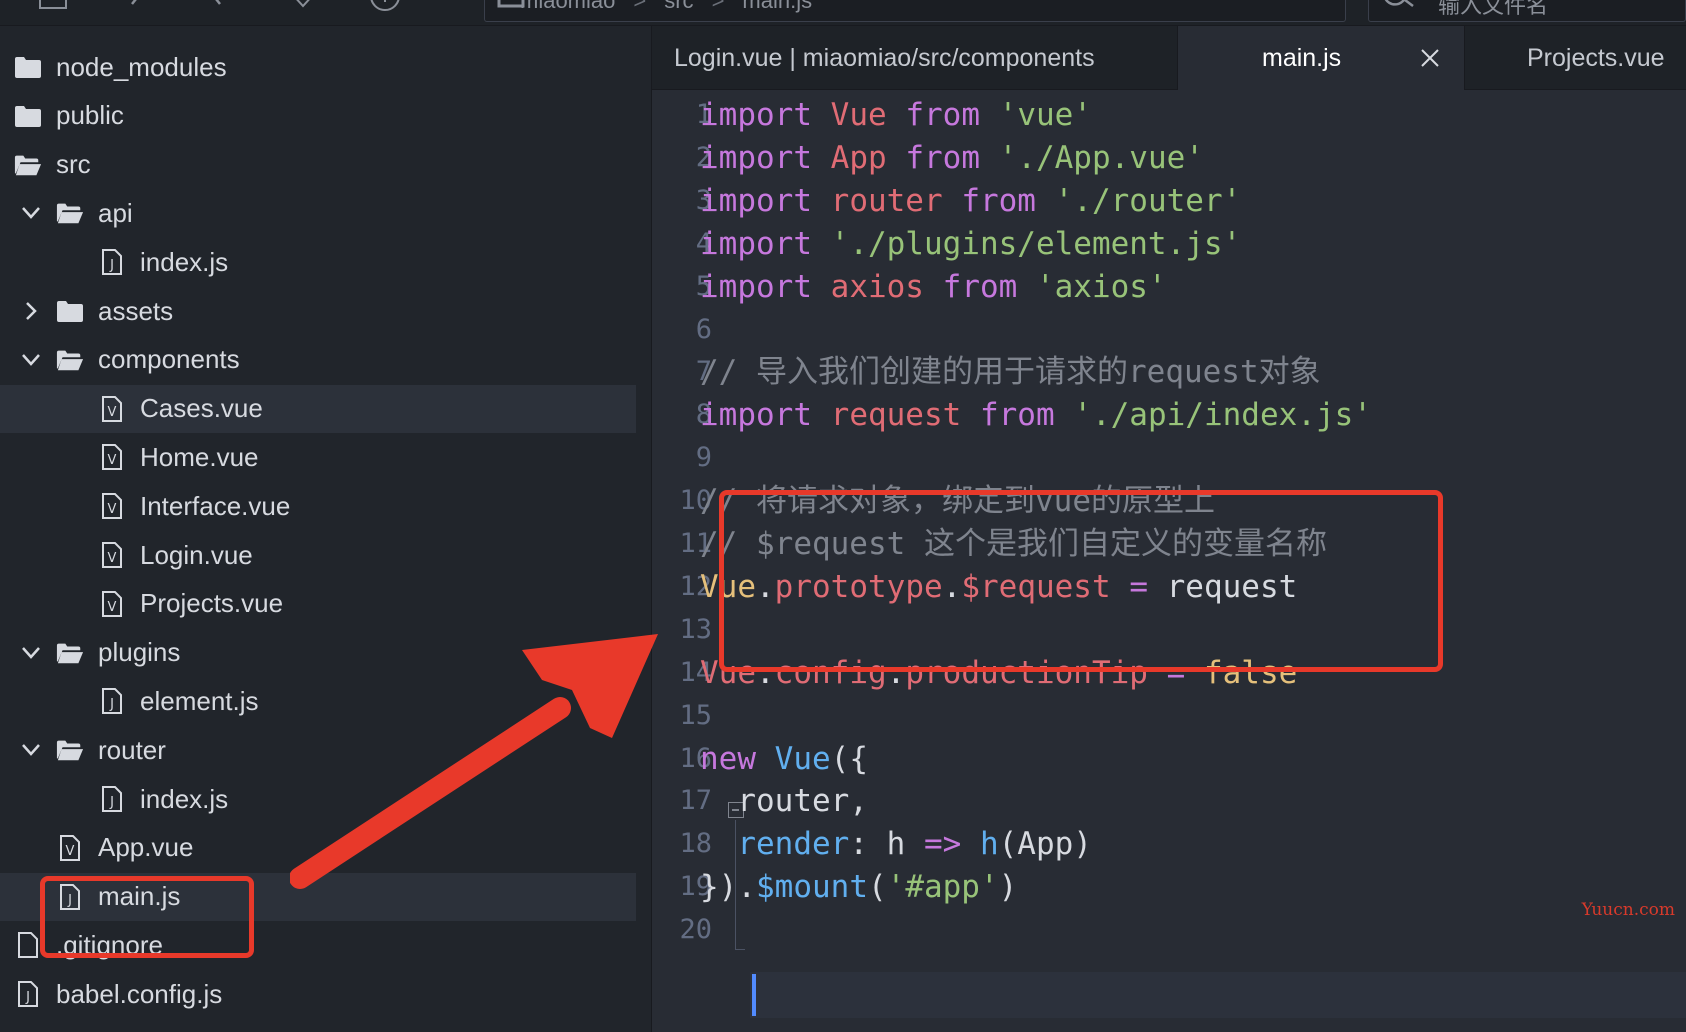 This screenshot has width=1686, height=1032. I want to click on code-token: // 导入我们创建的用于请求的request对象, so click(1010, 372).